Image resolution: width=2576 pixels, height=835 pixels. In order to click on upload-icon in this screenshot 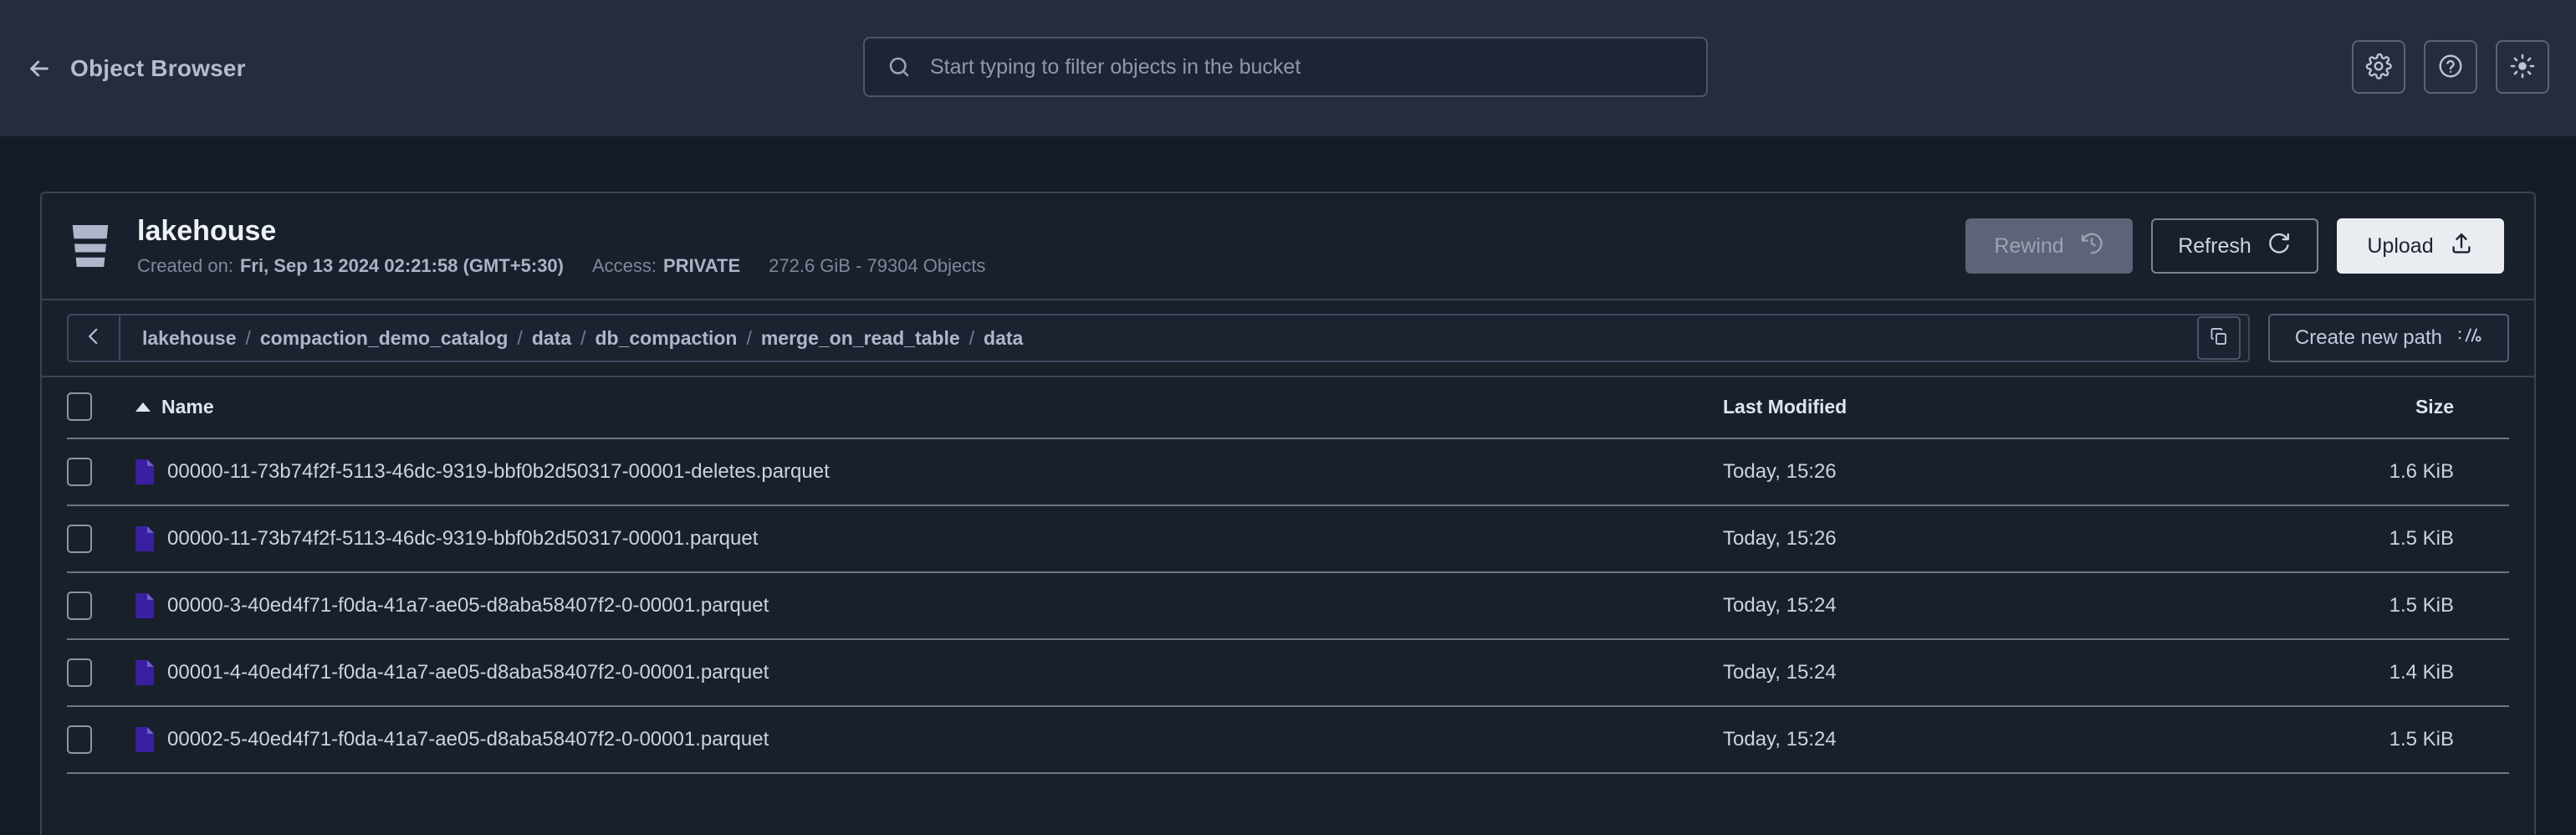, I will do `click(2461, 247)`.